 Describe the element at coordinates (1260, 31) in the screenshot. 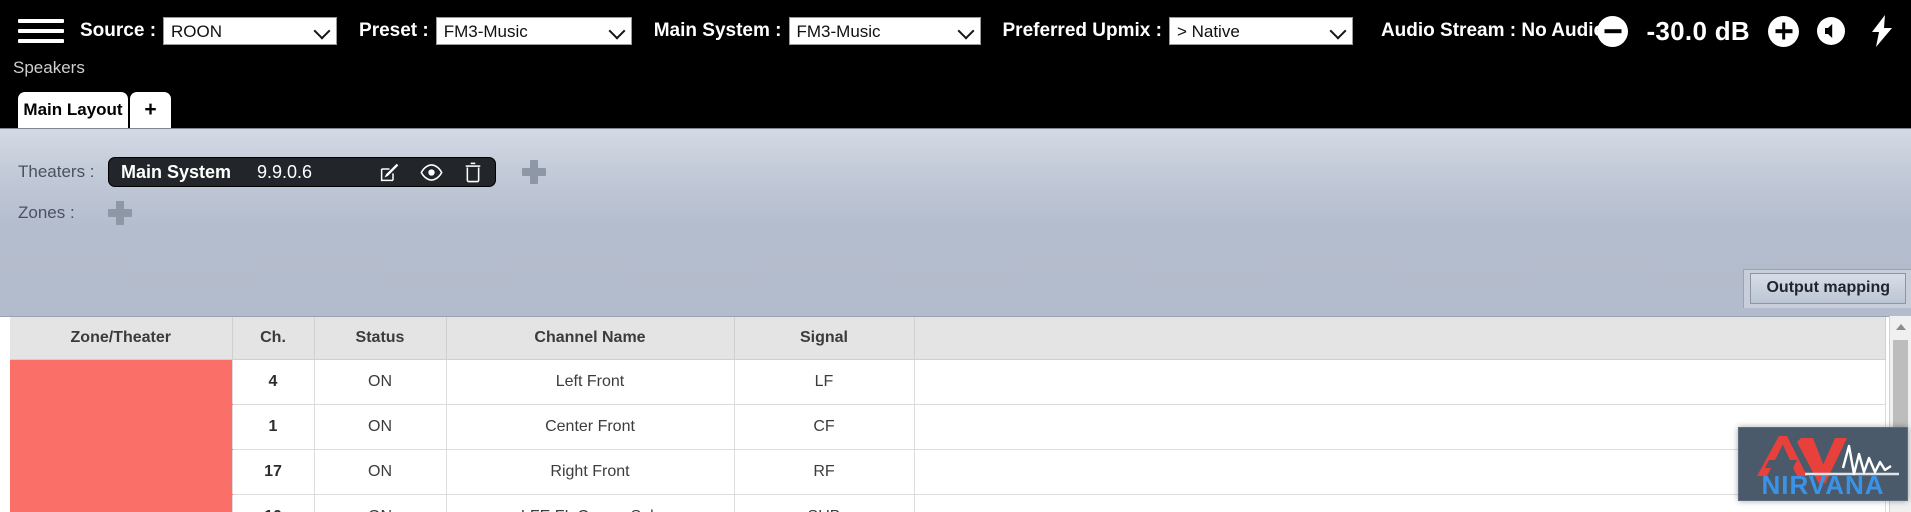

I see `preferred-upmix-select: > Native` at that location.